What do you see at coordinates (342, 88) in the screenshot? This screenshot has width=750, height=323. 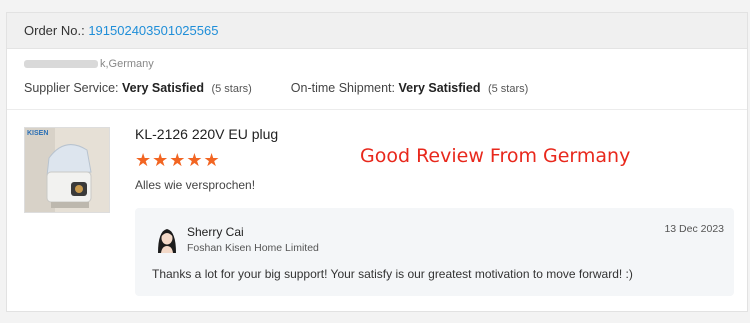 I see `shipment-label: On-time Shipment:` at bounding box center [342, 88].